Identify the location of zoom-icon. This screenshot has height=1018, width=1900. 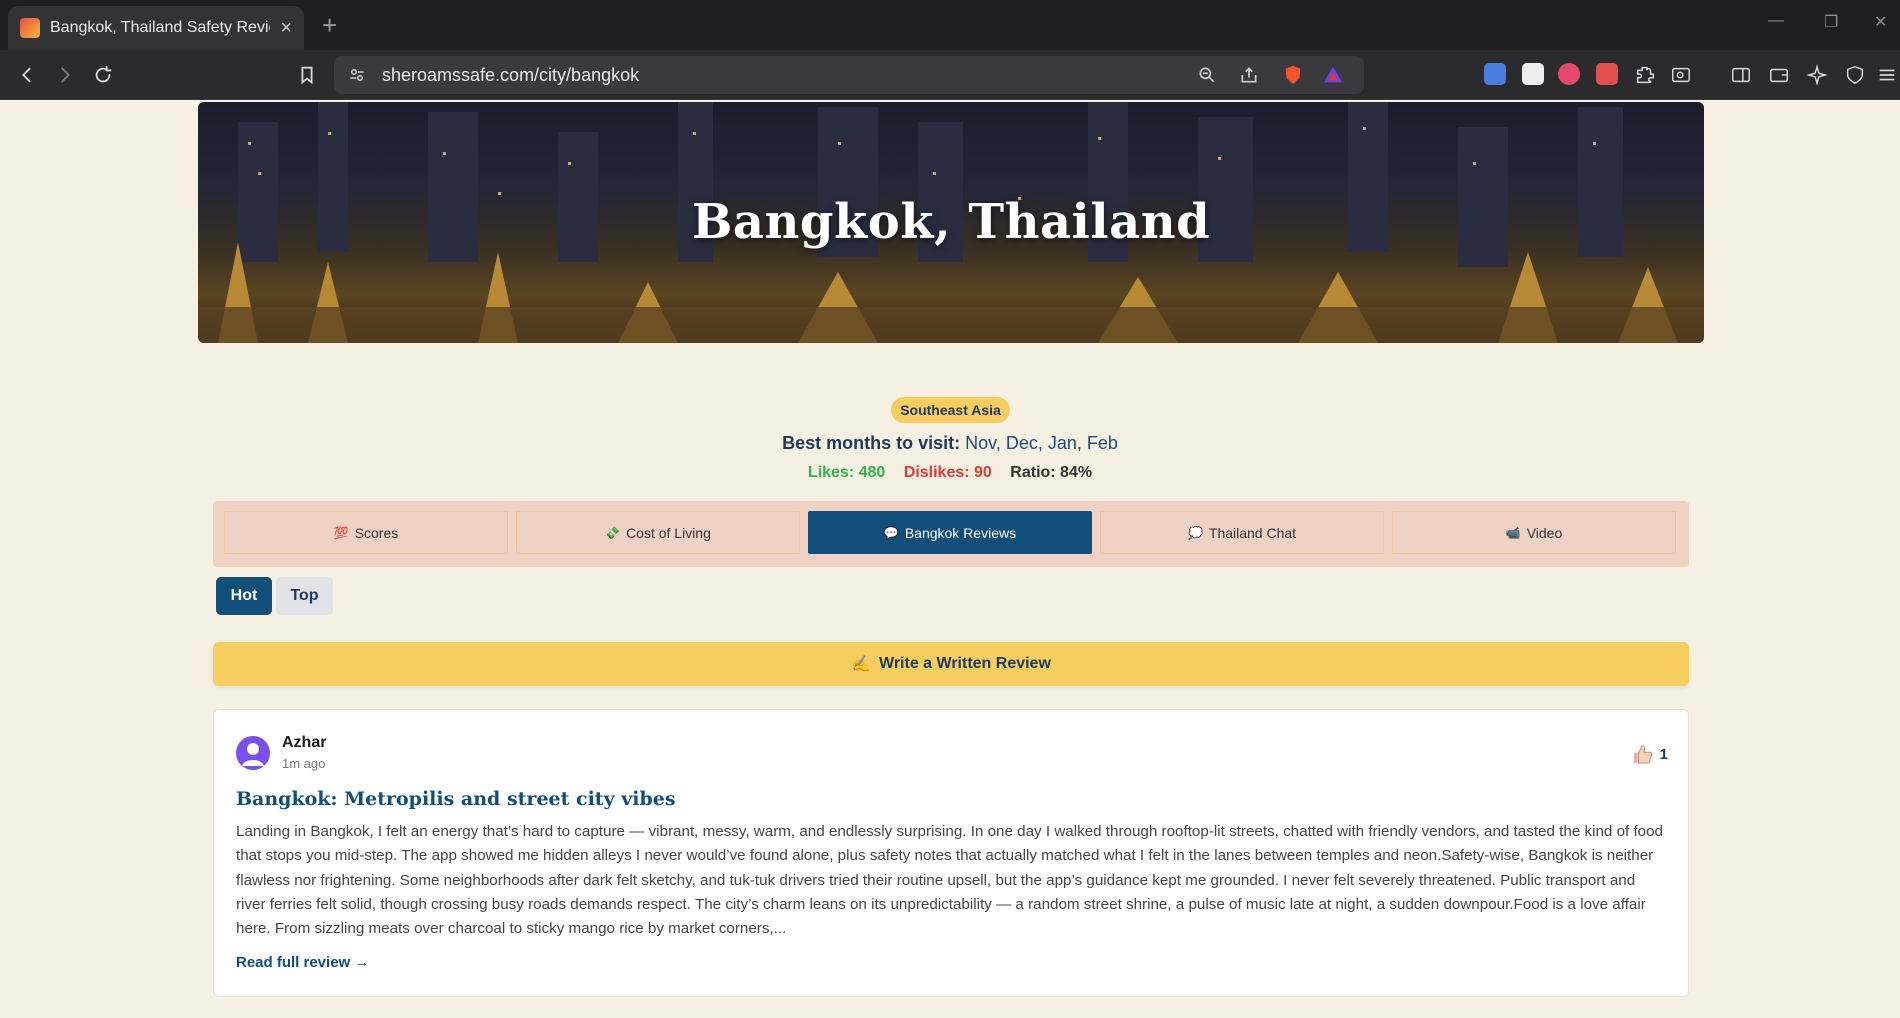
(1207, 75).